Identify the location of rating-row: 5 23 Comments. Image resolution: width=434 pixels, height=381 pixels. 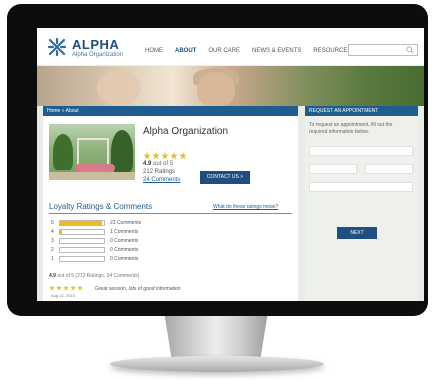
(111, 223).